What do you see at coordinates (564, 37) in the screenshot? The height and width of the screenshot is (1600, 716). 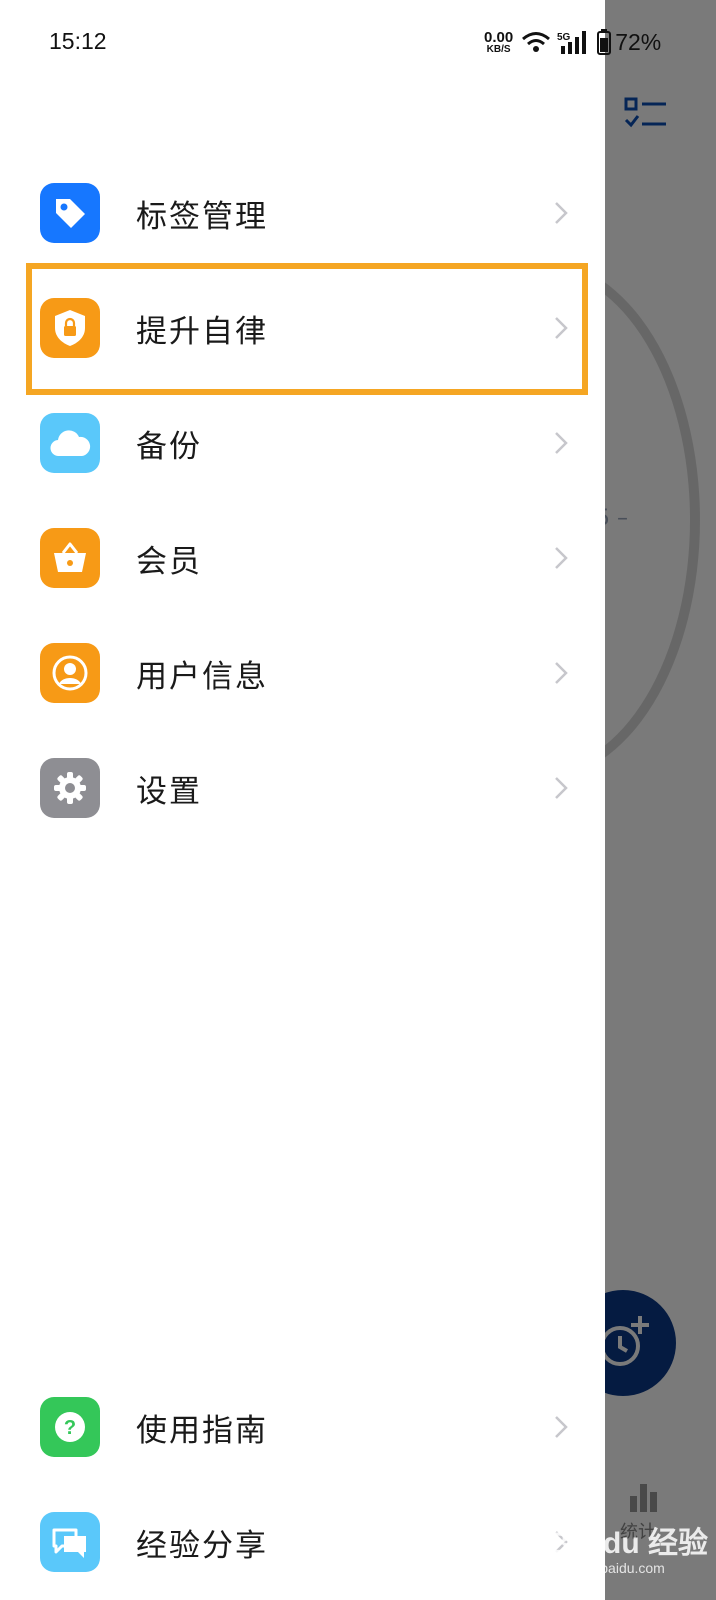 I see `svg-text: 5G` at bounding box center [564, 37].